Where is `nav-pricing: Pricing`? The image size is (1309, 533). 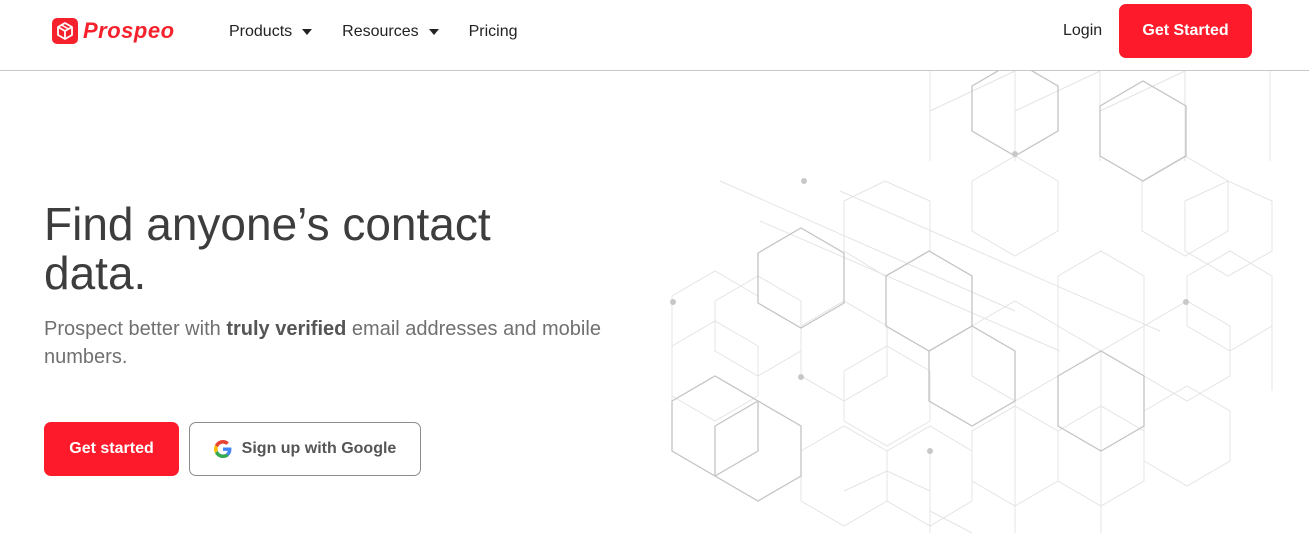
nav-pricing: Pricing is located at coordinates (493, 32).